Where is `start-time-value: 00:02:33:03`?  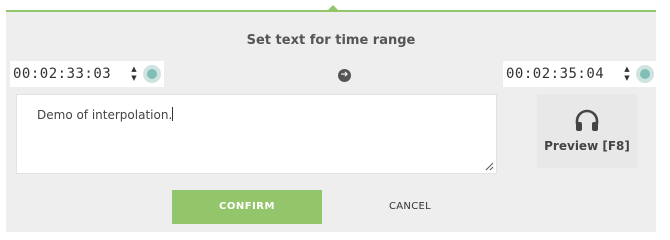
start-time-value: 00:02:33:03 is located at coordinates (69, 74).